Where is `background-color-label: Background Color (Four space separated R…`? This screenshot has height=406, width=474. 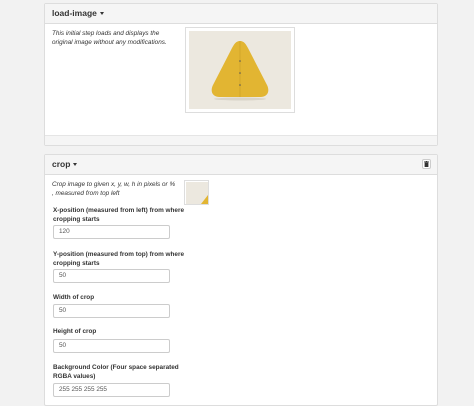
background-color-label: Background Color (Four space separated R… is located at coordinates (116, 372).